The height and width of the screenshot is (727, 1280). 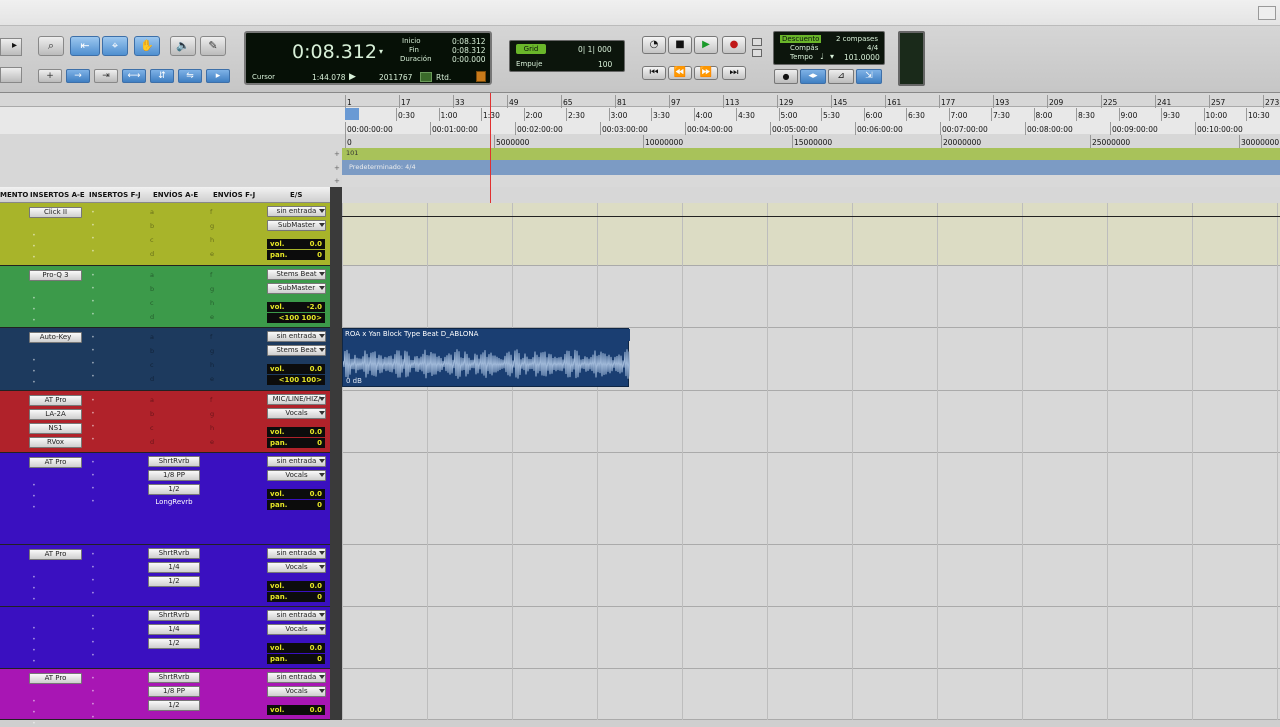 I want to click on col-instrument: MENTO, so click(x=14, y=195).